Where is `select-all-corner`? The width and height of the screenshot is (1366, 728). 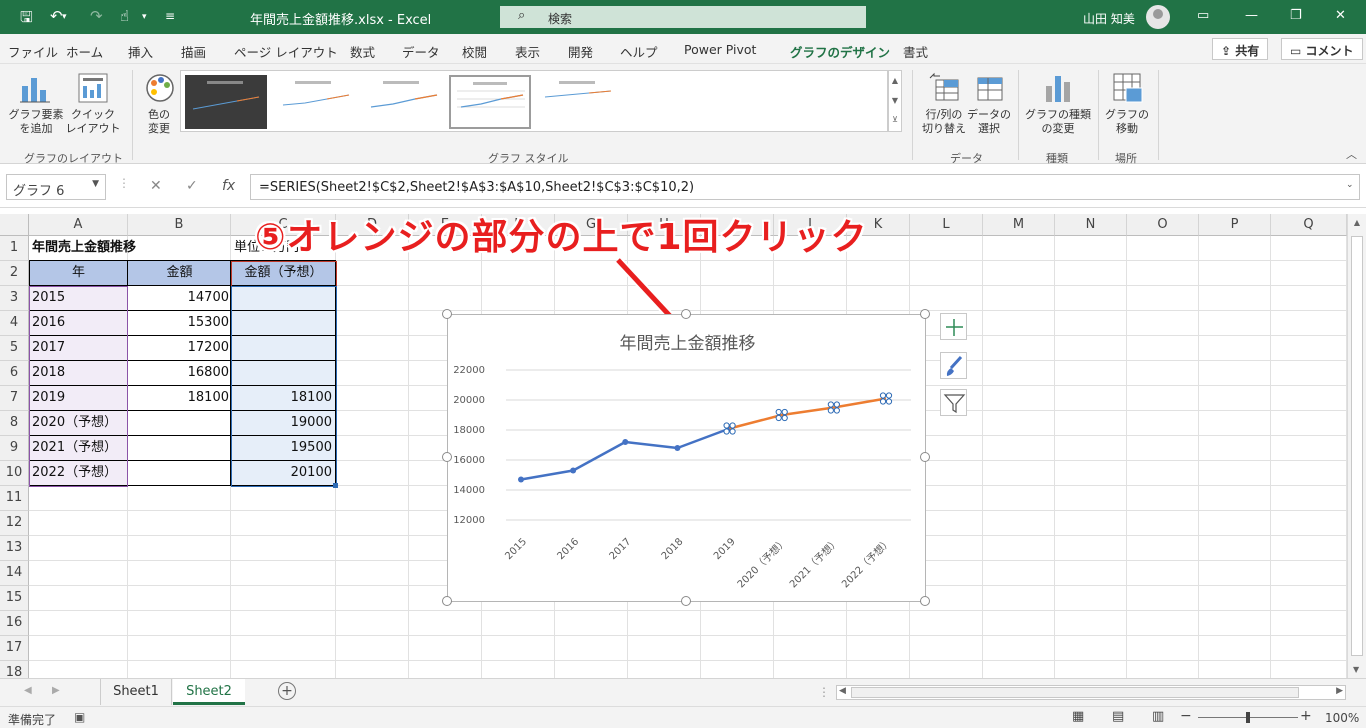
select-all-corner is located at coordinates (14, 225).